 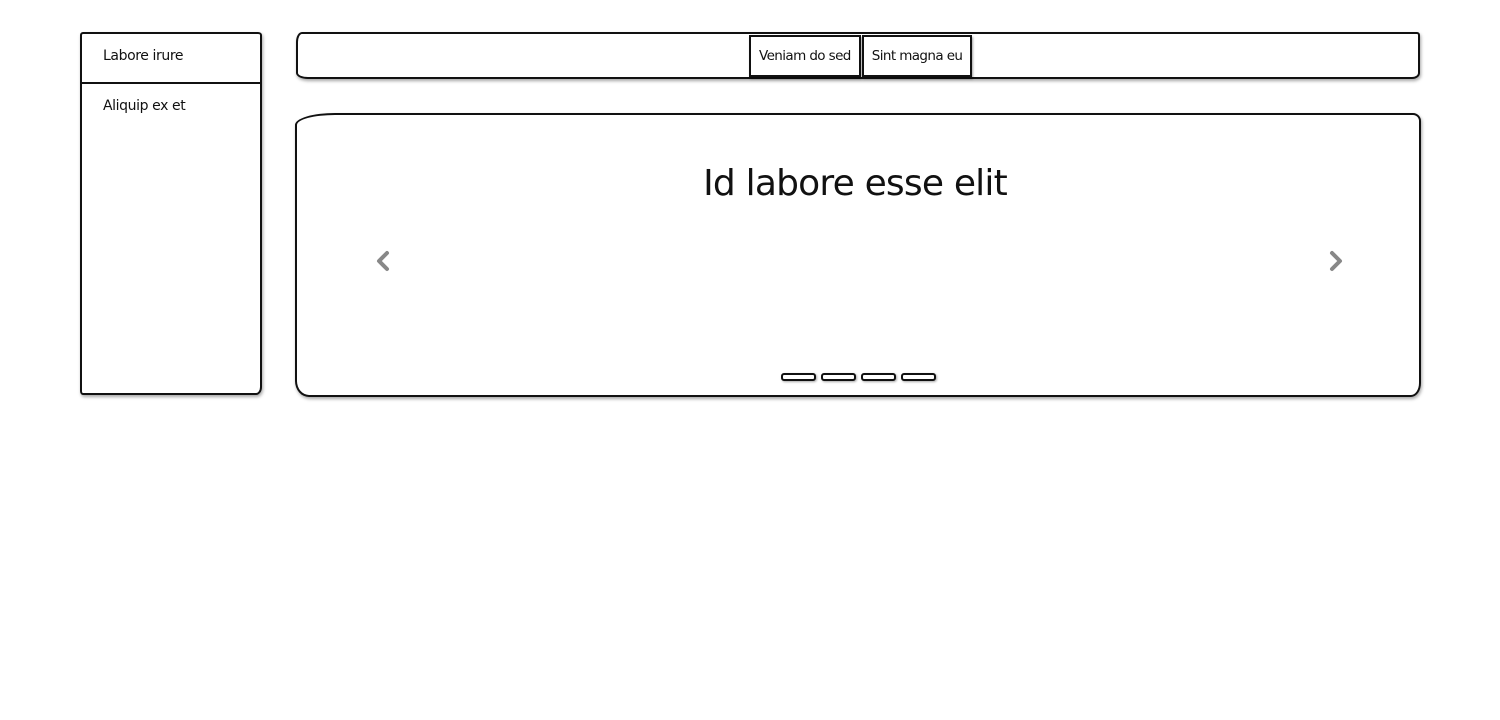 I want to click on top-bar-button-group: Veniam do sed Sint magna eu, so click(x=861, y=55).